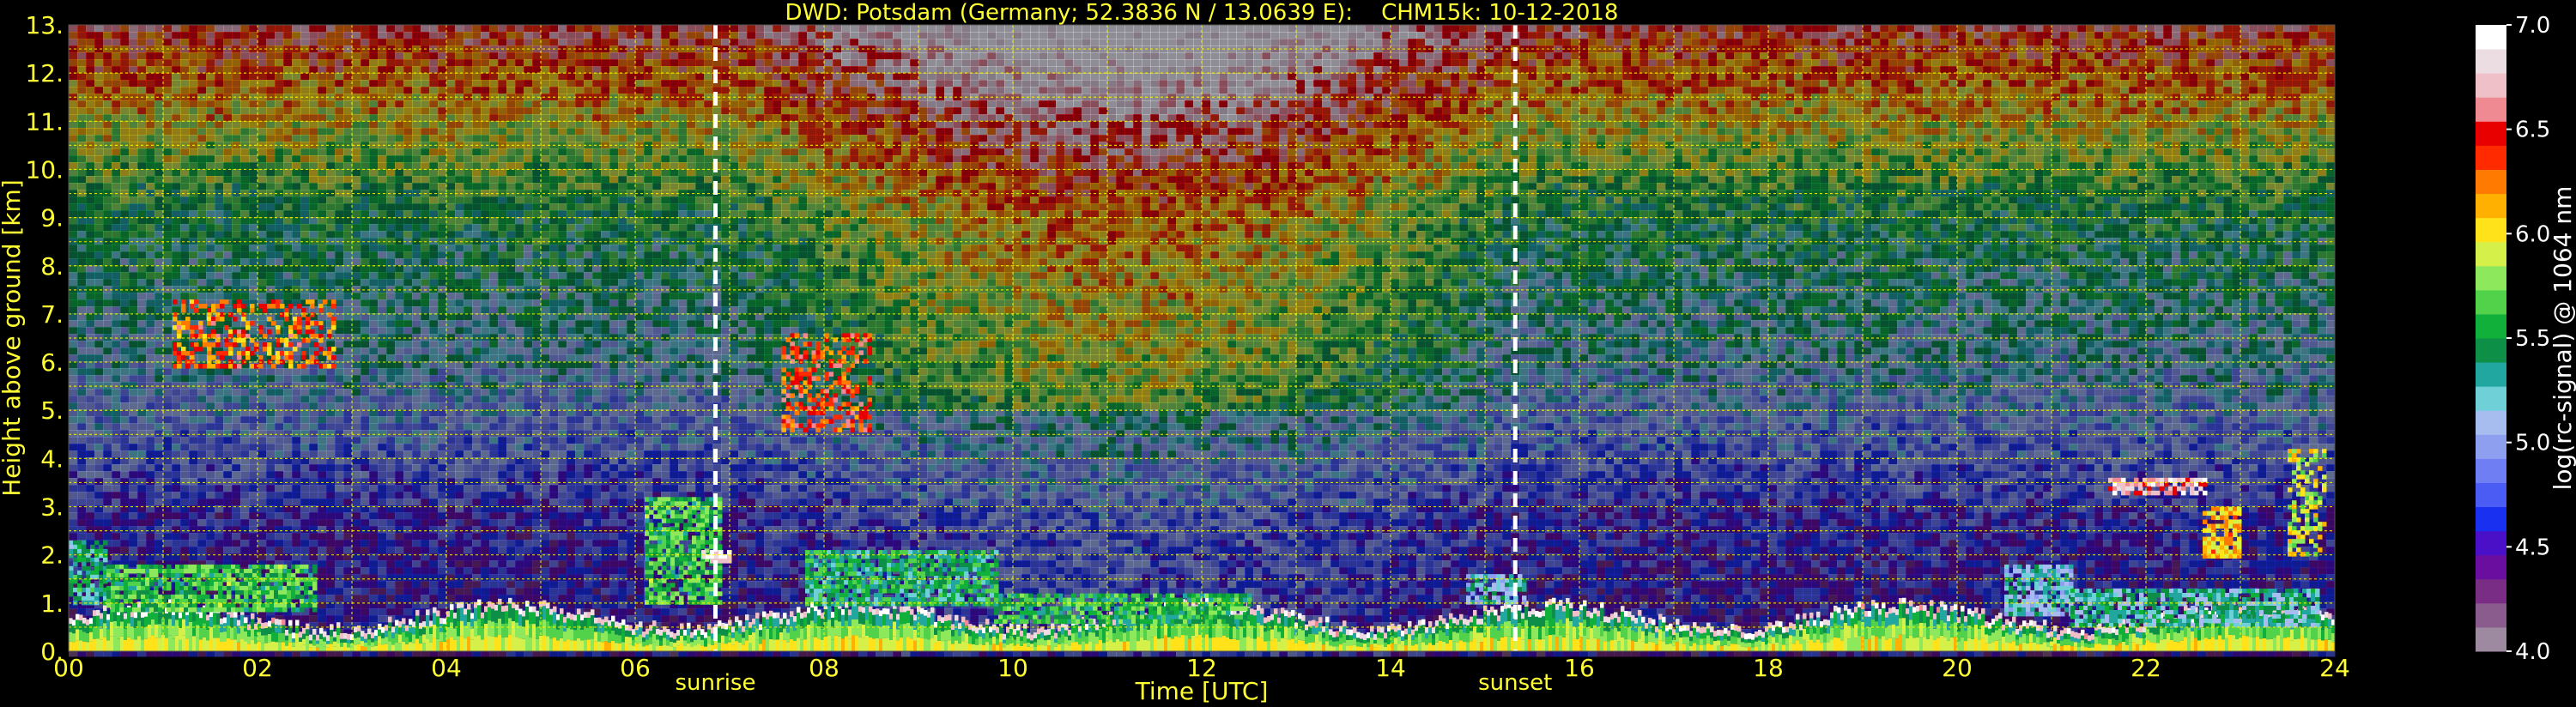 Image resolution: width=2576 pixels, height=707 pixels. Describe the element at coordinates (1202, 691) in the screenshot. I see `x-axis-label: Time [UTC]` at that location.